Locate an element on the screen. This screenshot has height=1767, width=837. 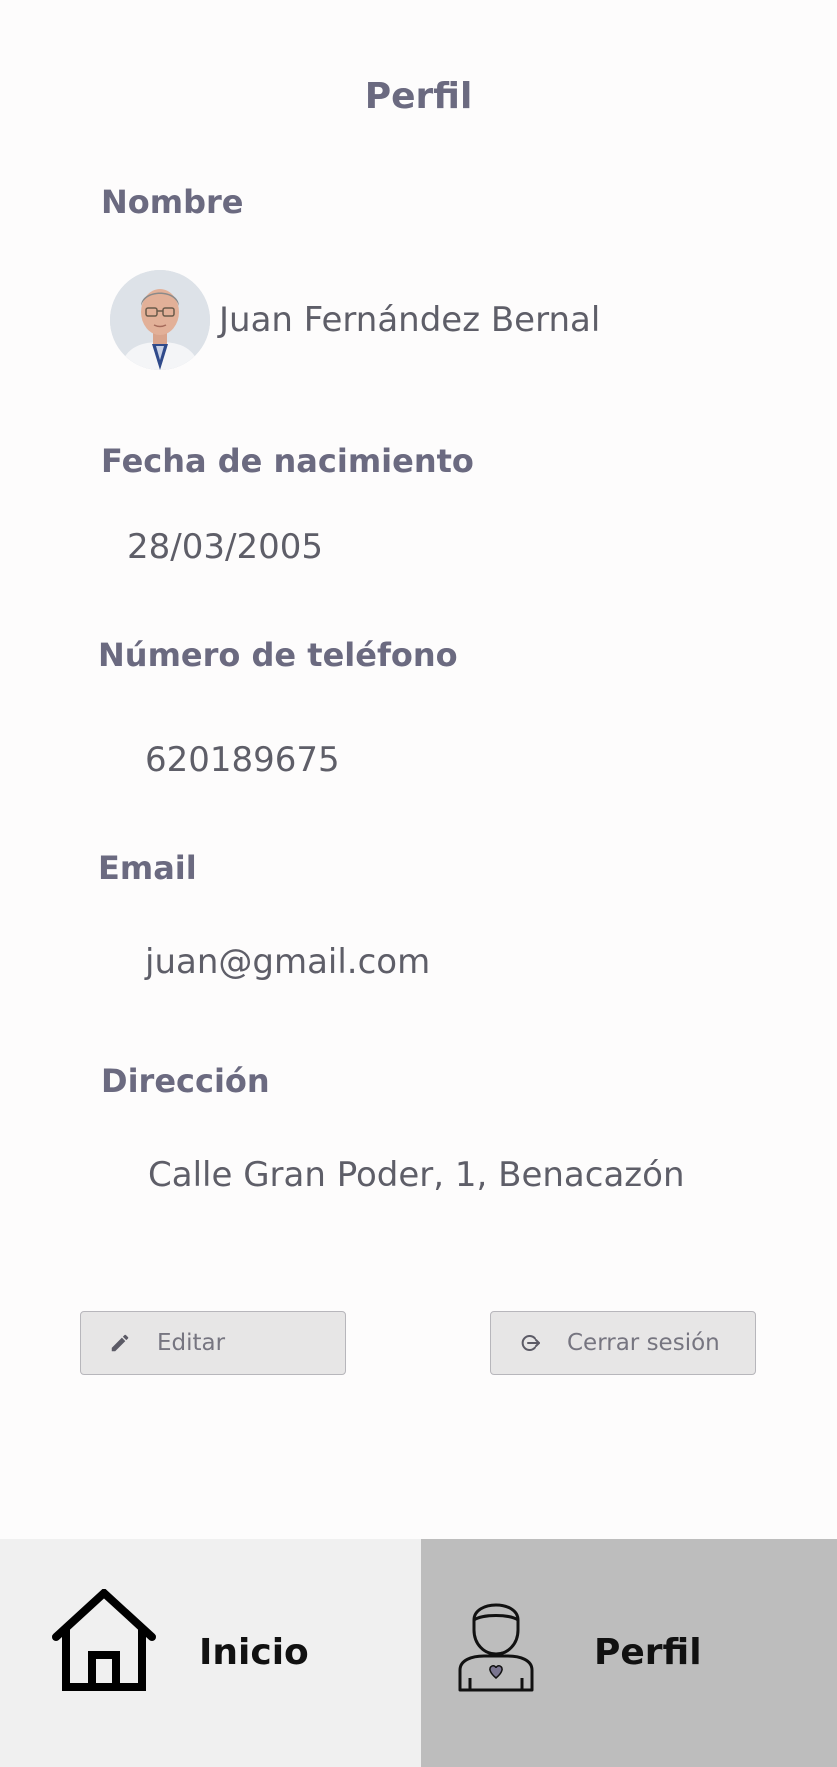
nav-label-inicio: Inicio is located at coordinates (254, 1652).